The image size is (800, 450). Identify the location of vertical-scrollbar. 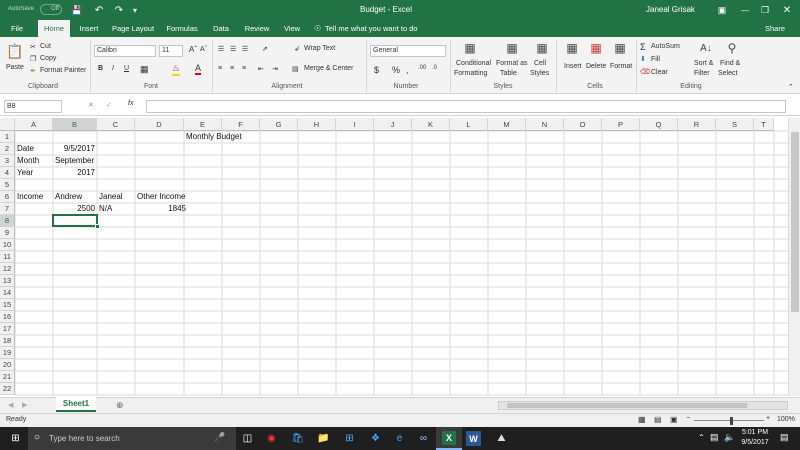
(794, 257).